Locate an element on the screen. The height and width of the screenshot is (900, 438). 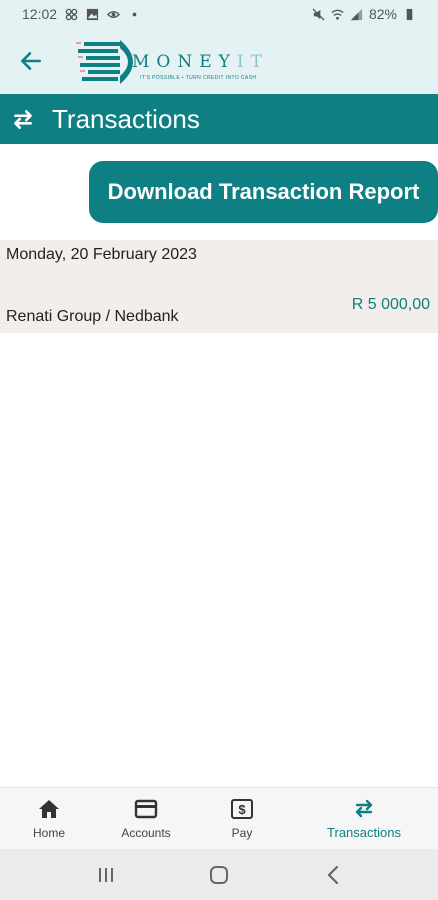
battery-icon is located at coordinates (409, 14).